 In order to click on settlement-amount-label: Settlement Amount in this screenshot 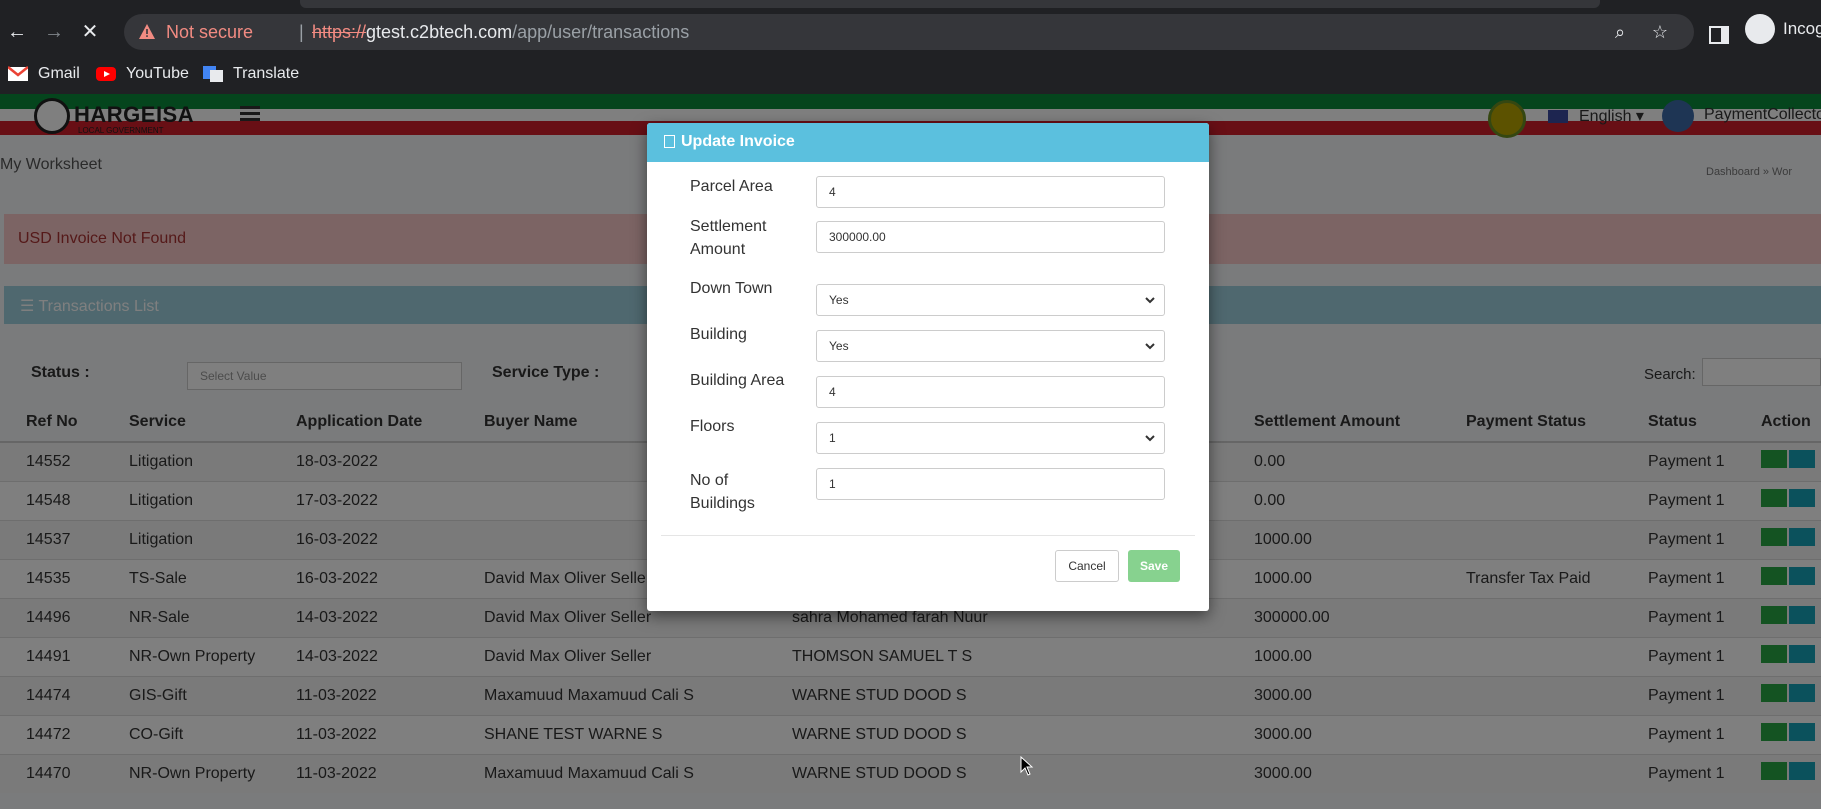, I will do `click(728, 238)`.